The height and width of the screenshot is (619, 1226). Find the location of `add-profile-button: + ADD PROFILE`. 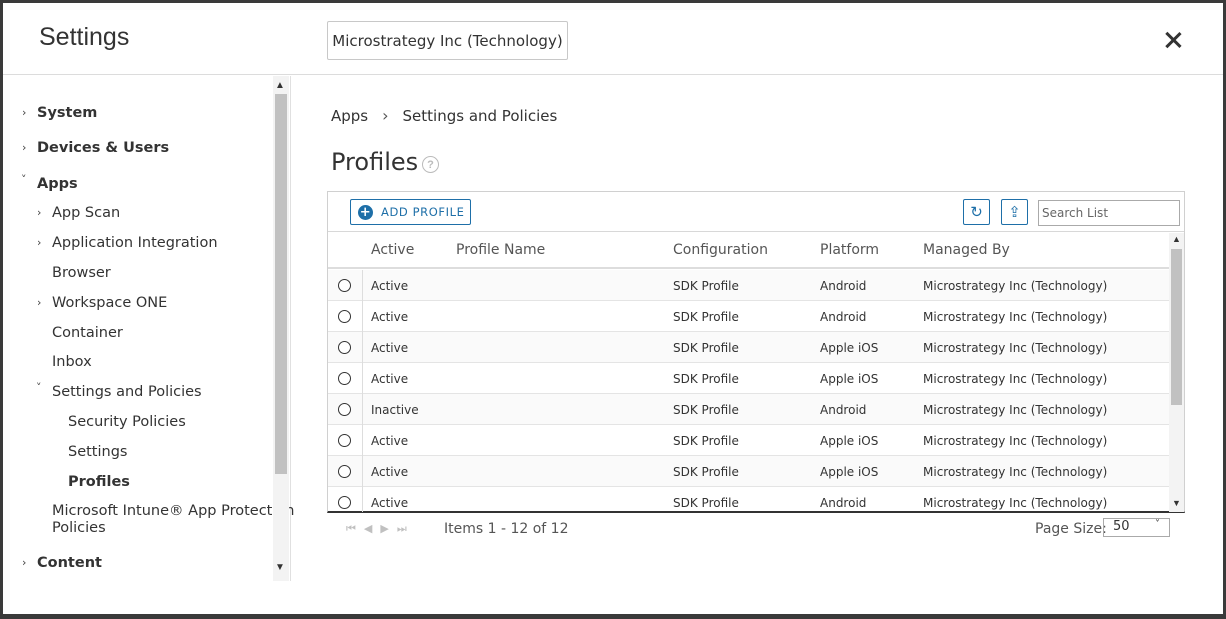

add-profile-button: + ADD PROFILE is located at coordinates (410, 212).